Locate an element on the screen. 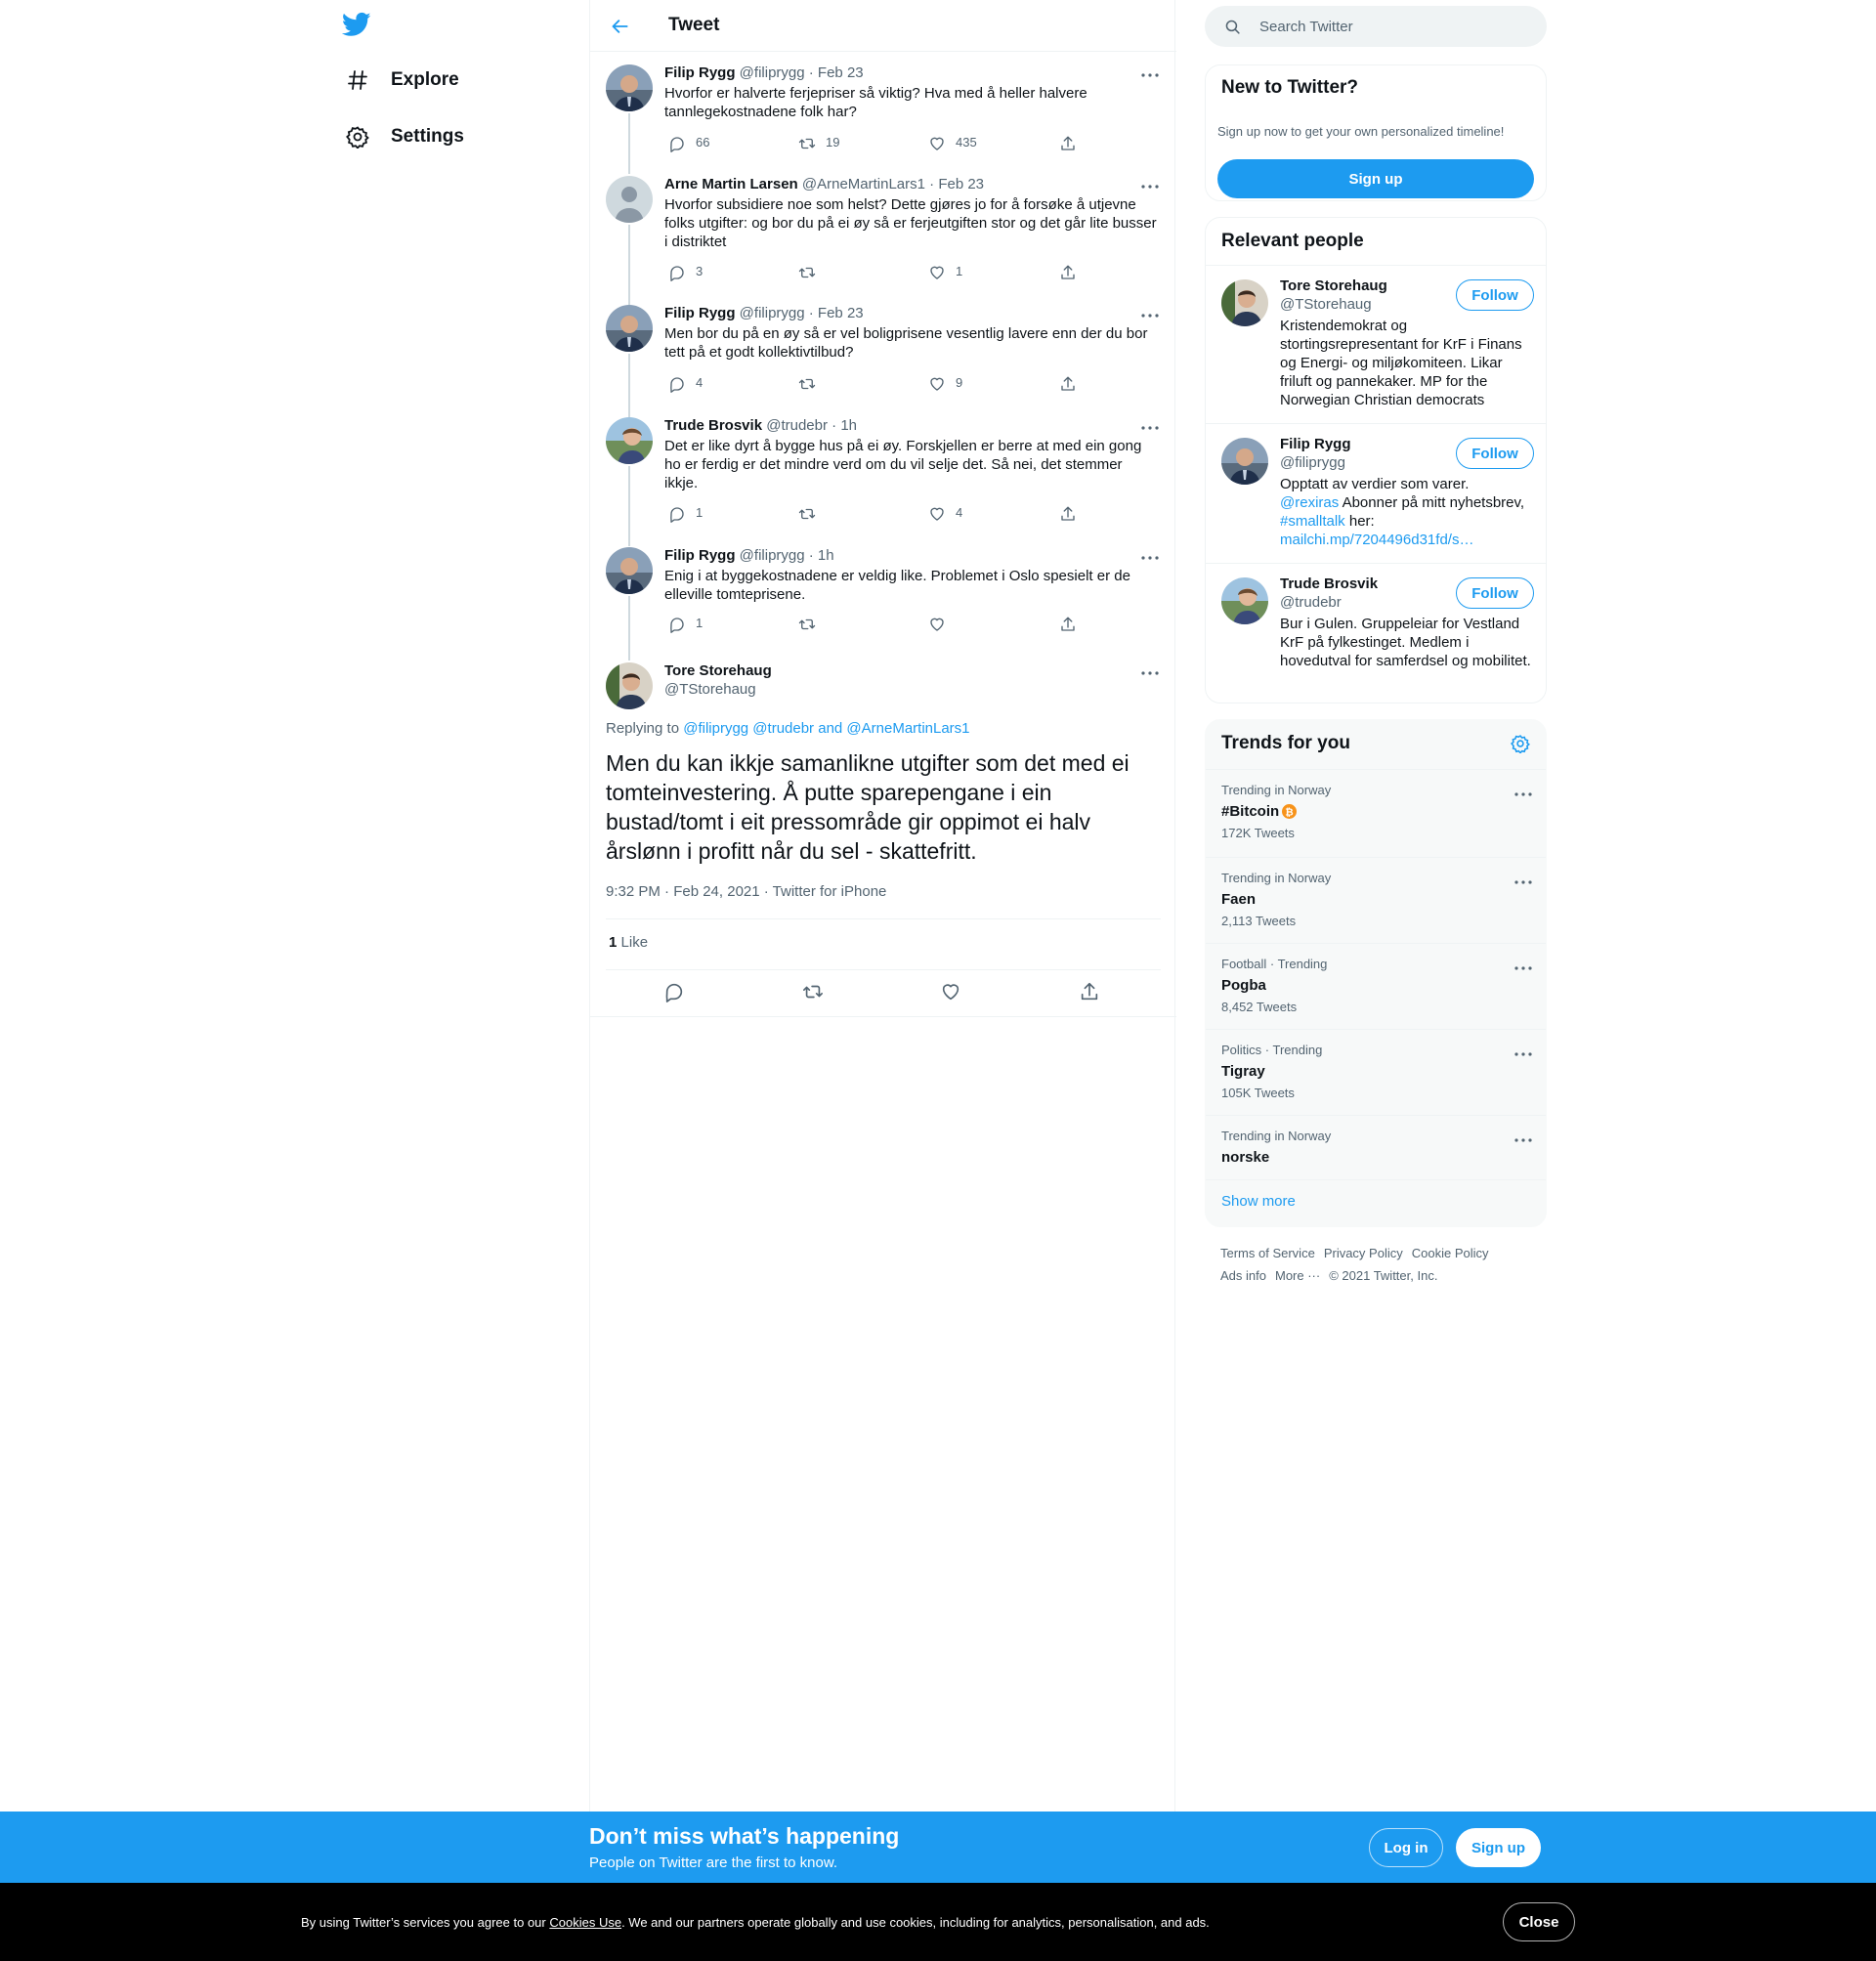  trend-item: Trending in Norway Faen 2,113 Tweets is located at coordinates (1376, 900).